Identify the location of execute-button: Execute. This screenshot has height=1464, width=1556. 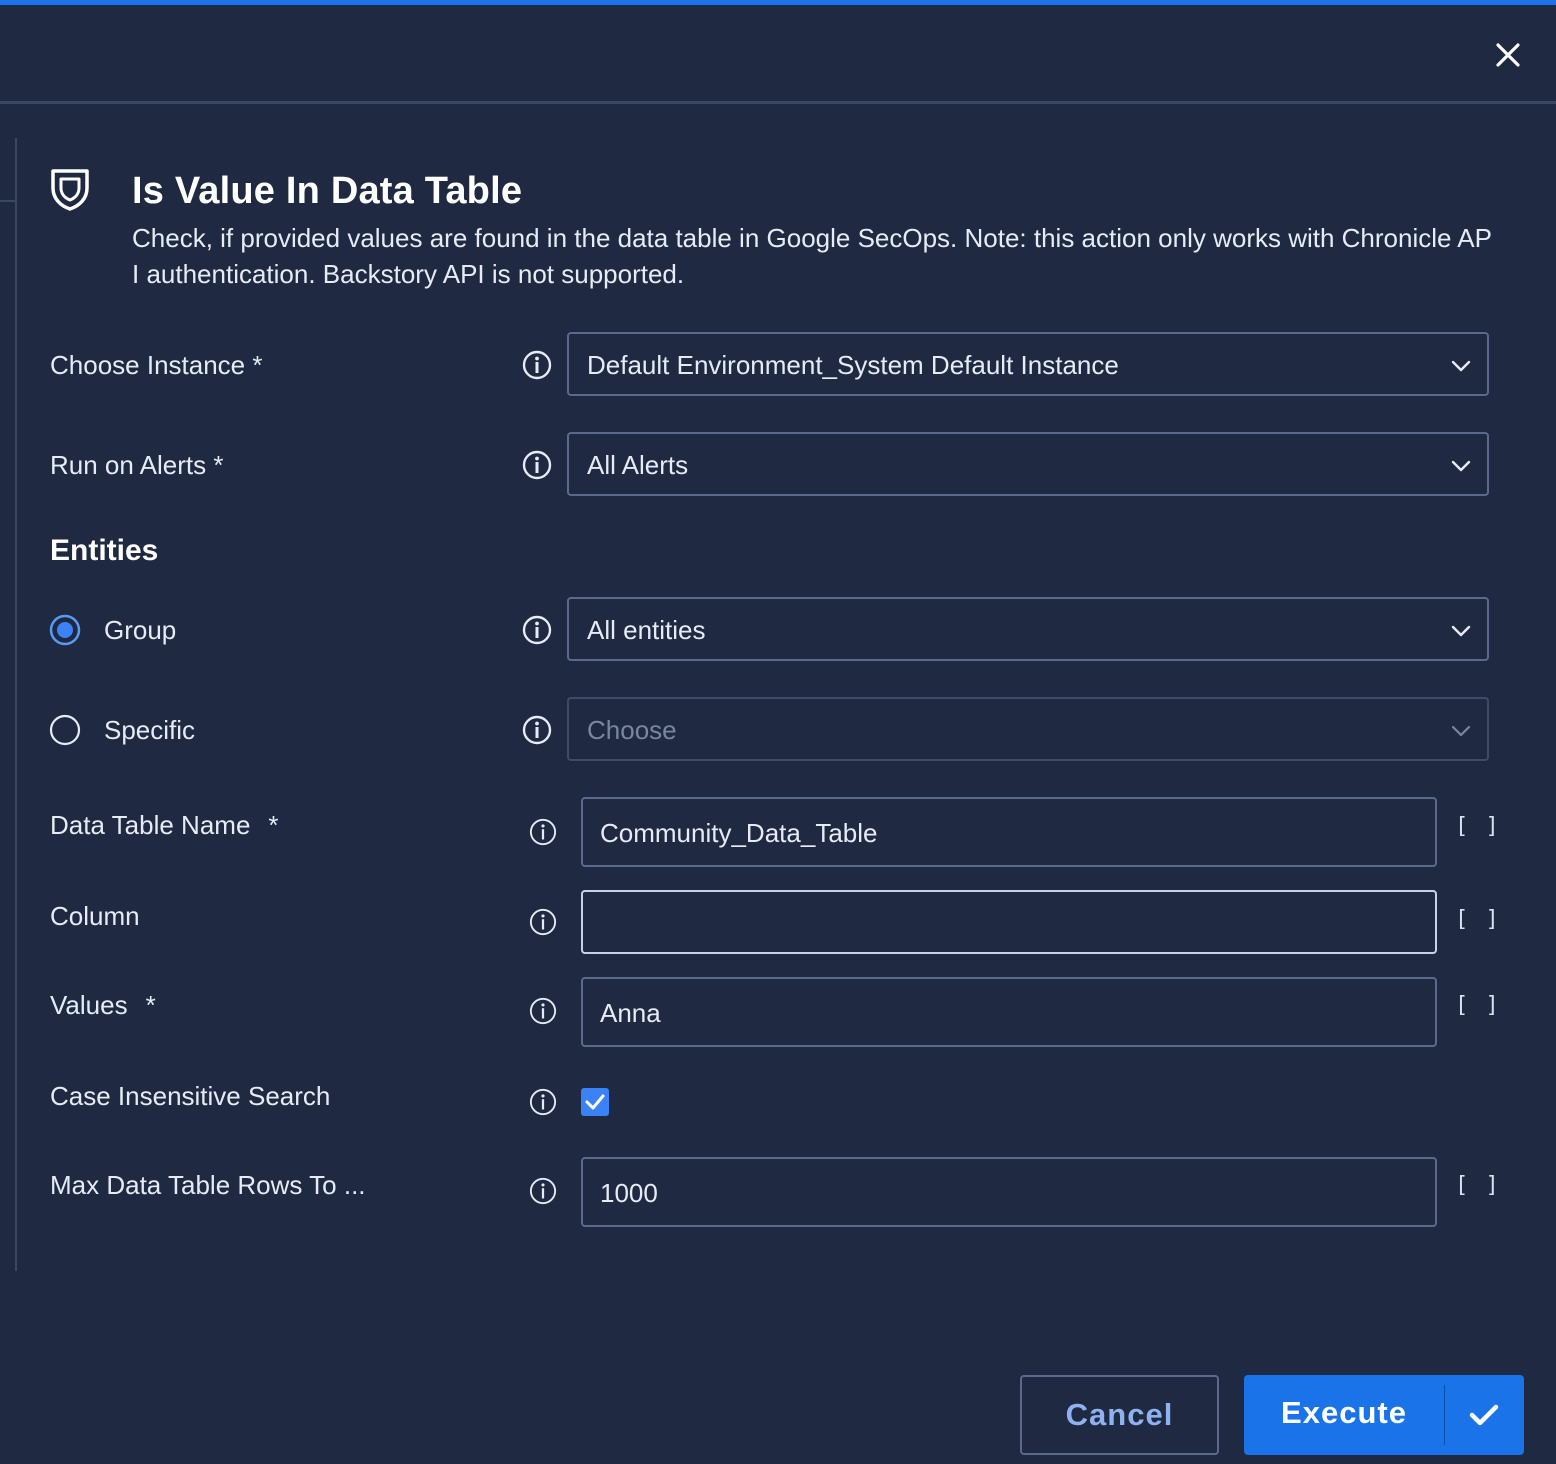
(1384, 1415).